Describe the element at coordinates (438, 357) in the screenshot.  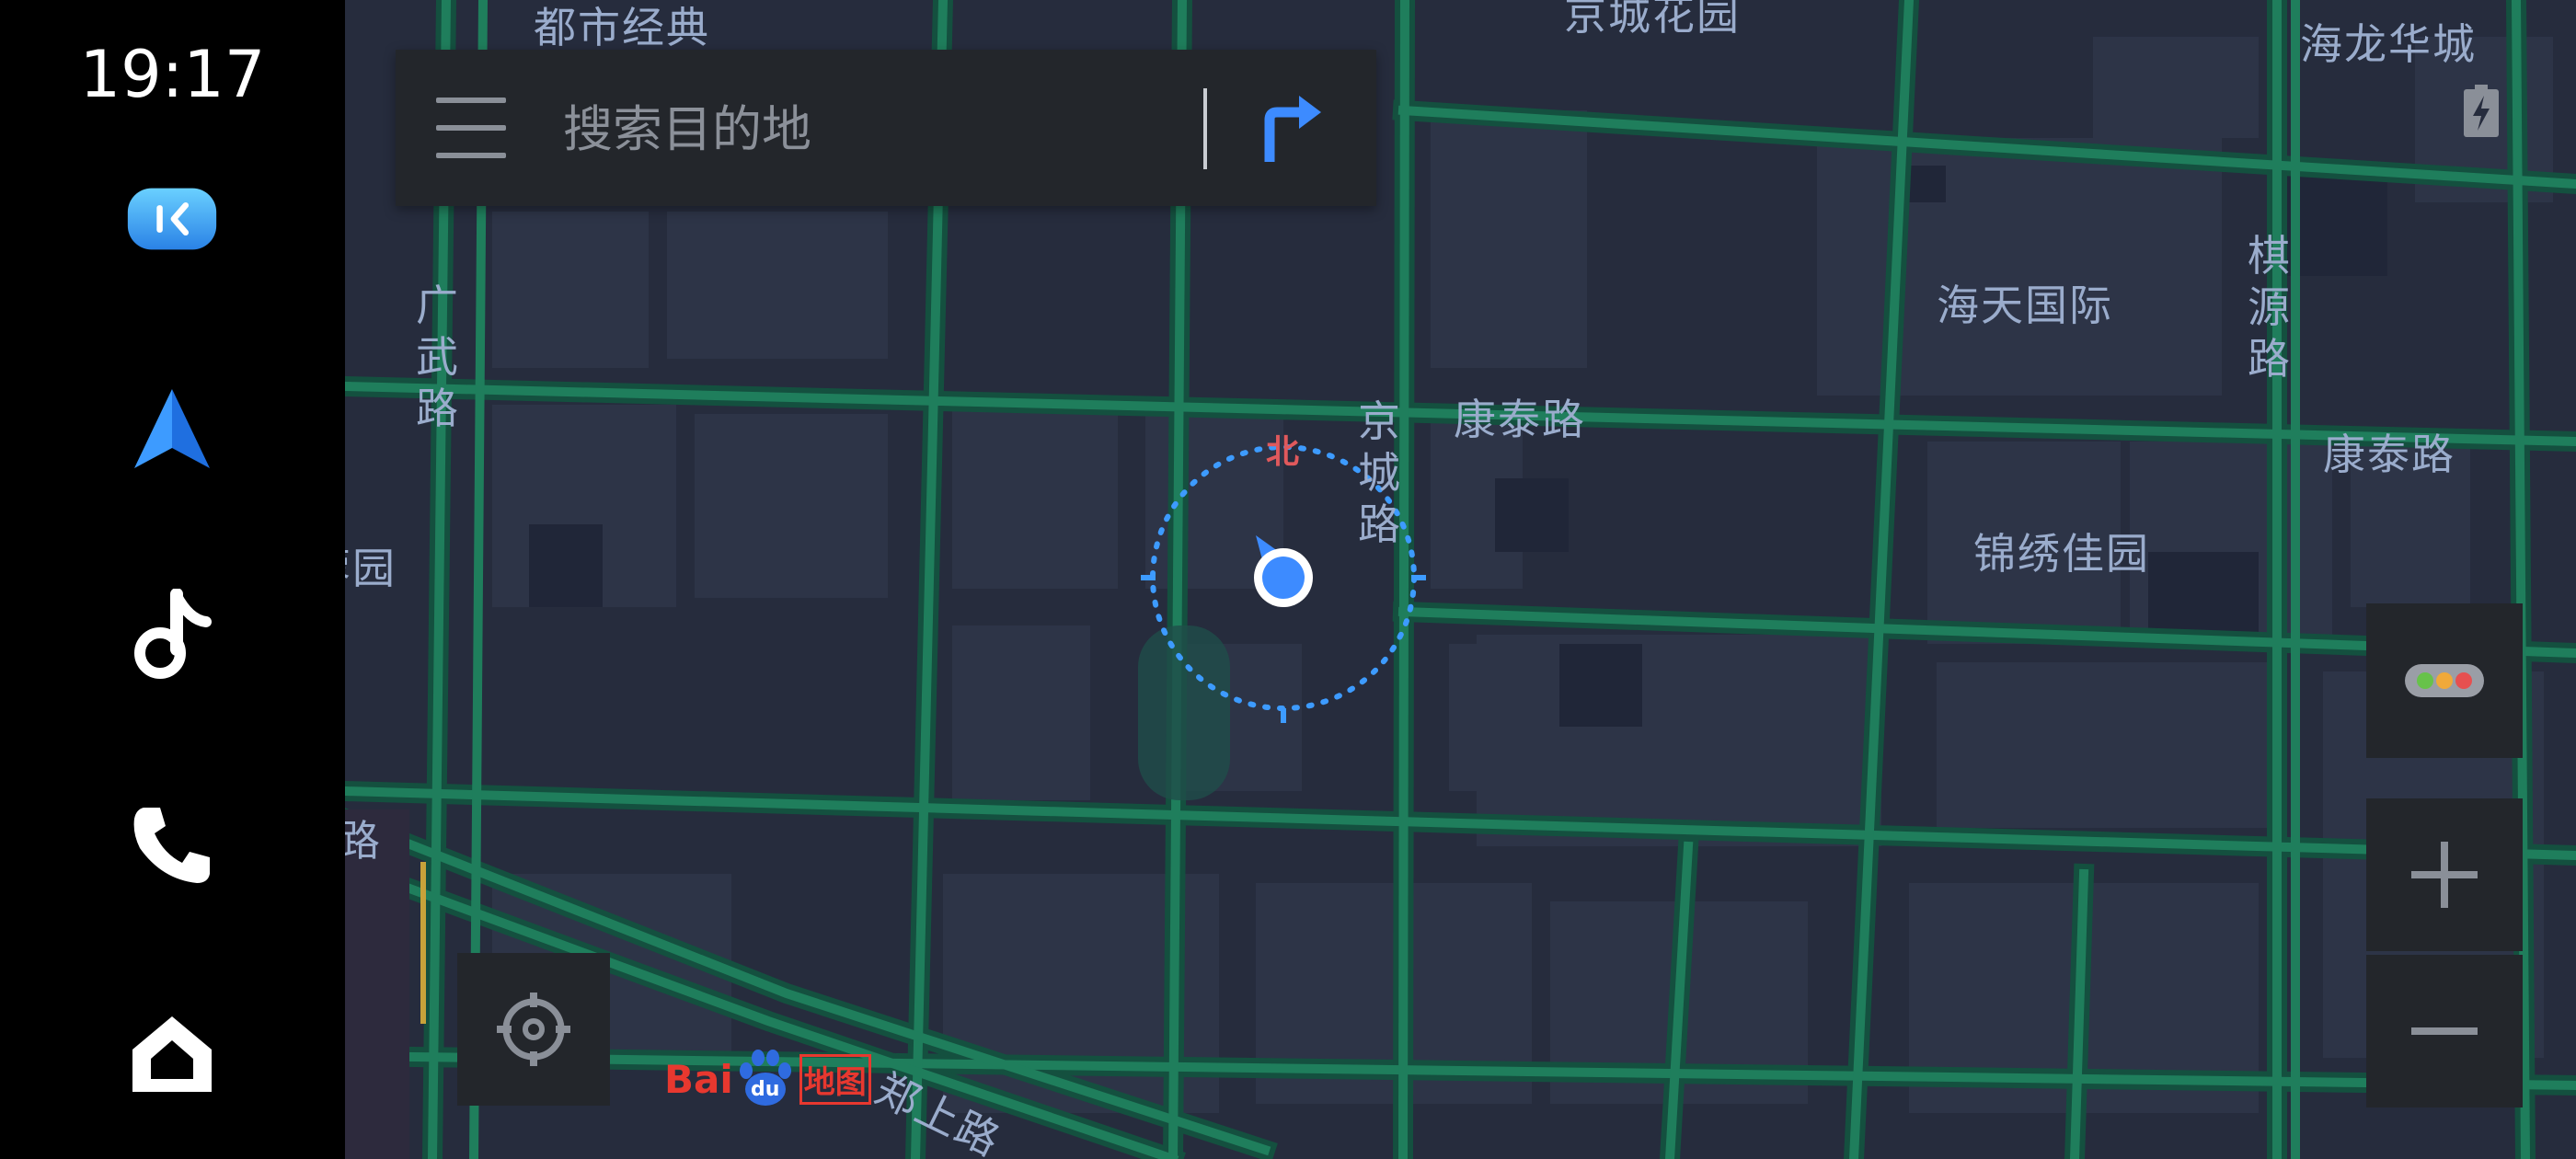
I see `map-label-guangwu-lu: 广武路` at that location.